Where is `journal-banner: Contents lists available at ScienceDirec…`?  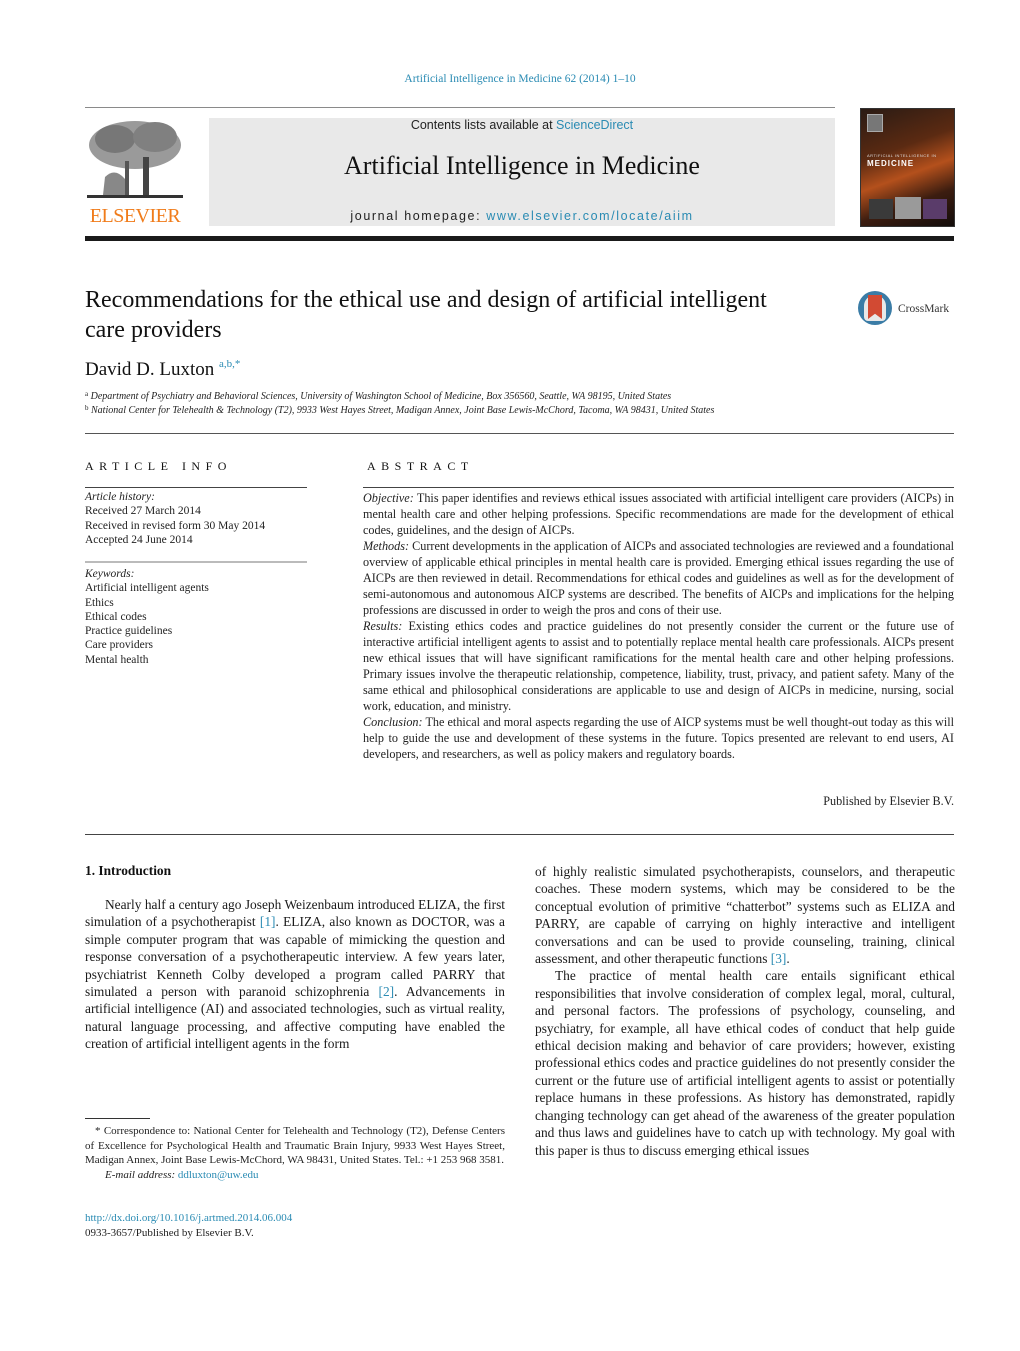
journal-banner: Contents lists available at ScienceDirec… is located at coordinates (522, 172).